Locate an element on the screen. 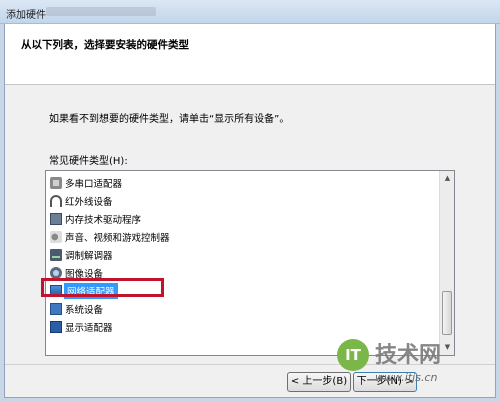 This screenshot has height=402, width=500. list-item-modem: 调制解调器 is located at coordinates (109, 254).